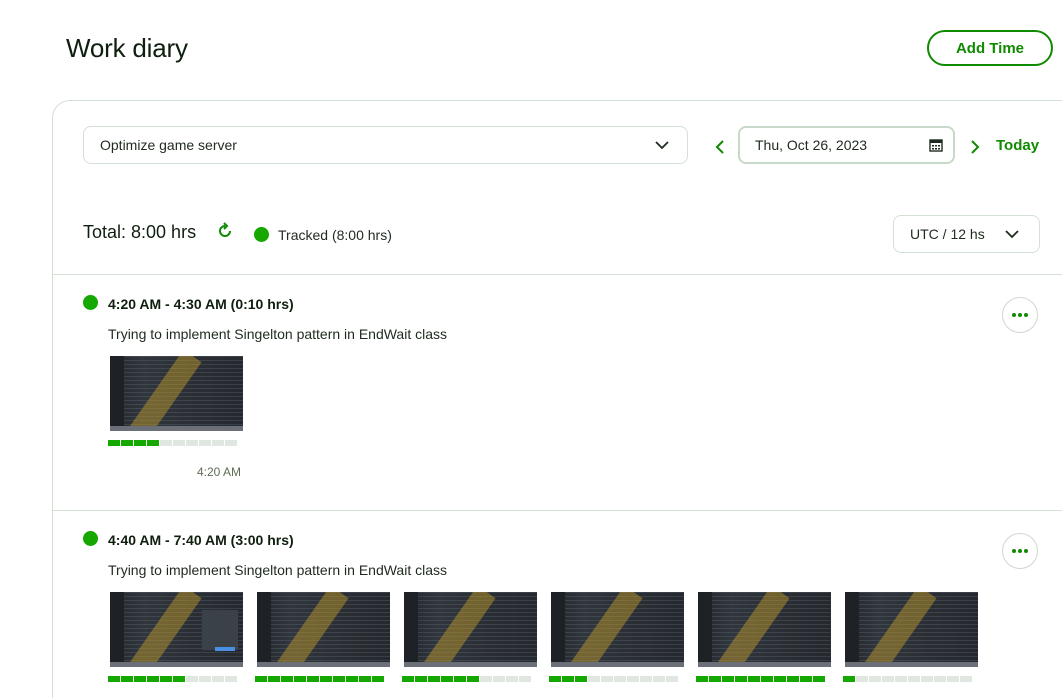 Image resolution: width=1062 pixels, height=698 pixels. I want to click on chevron-down-icon, so click(1012, 234).